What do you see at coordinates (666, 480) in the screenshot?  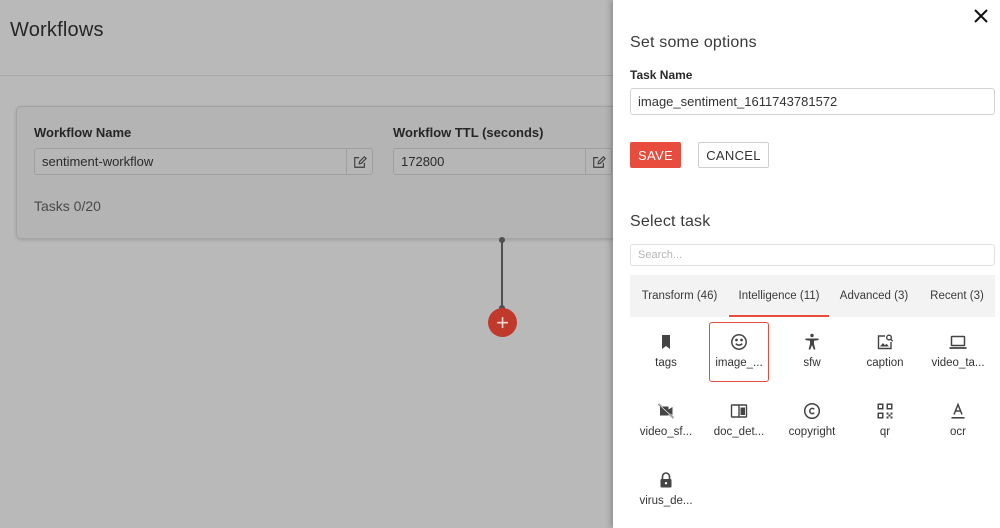 I see `lock-icon` at bounding box center [666, 480].